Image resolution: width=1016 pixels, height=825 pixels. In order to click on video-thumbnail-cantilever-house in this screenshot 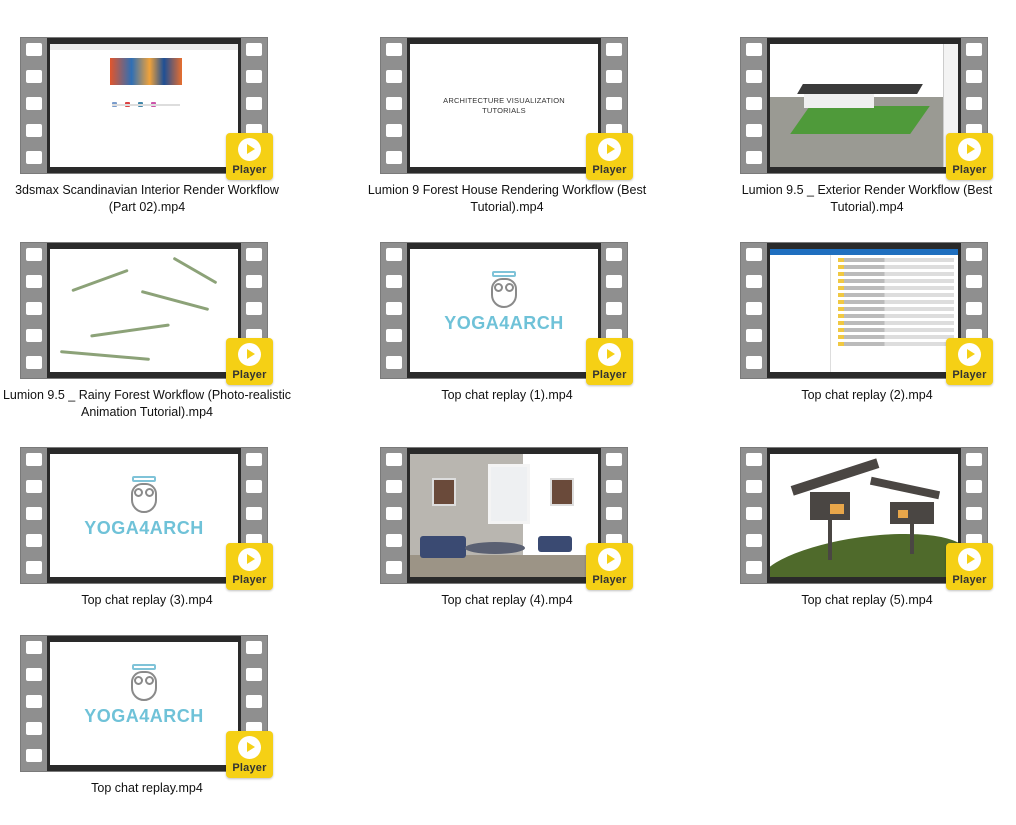, I will do `click(864, 515)`.